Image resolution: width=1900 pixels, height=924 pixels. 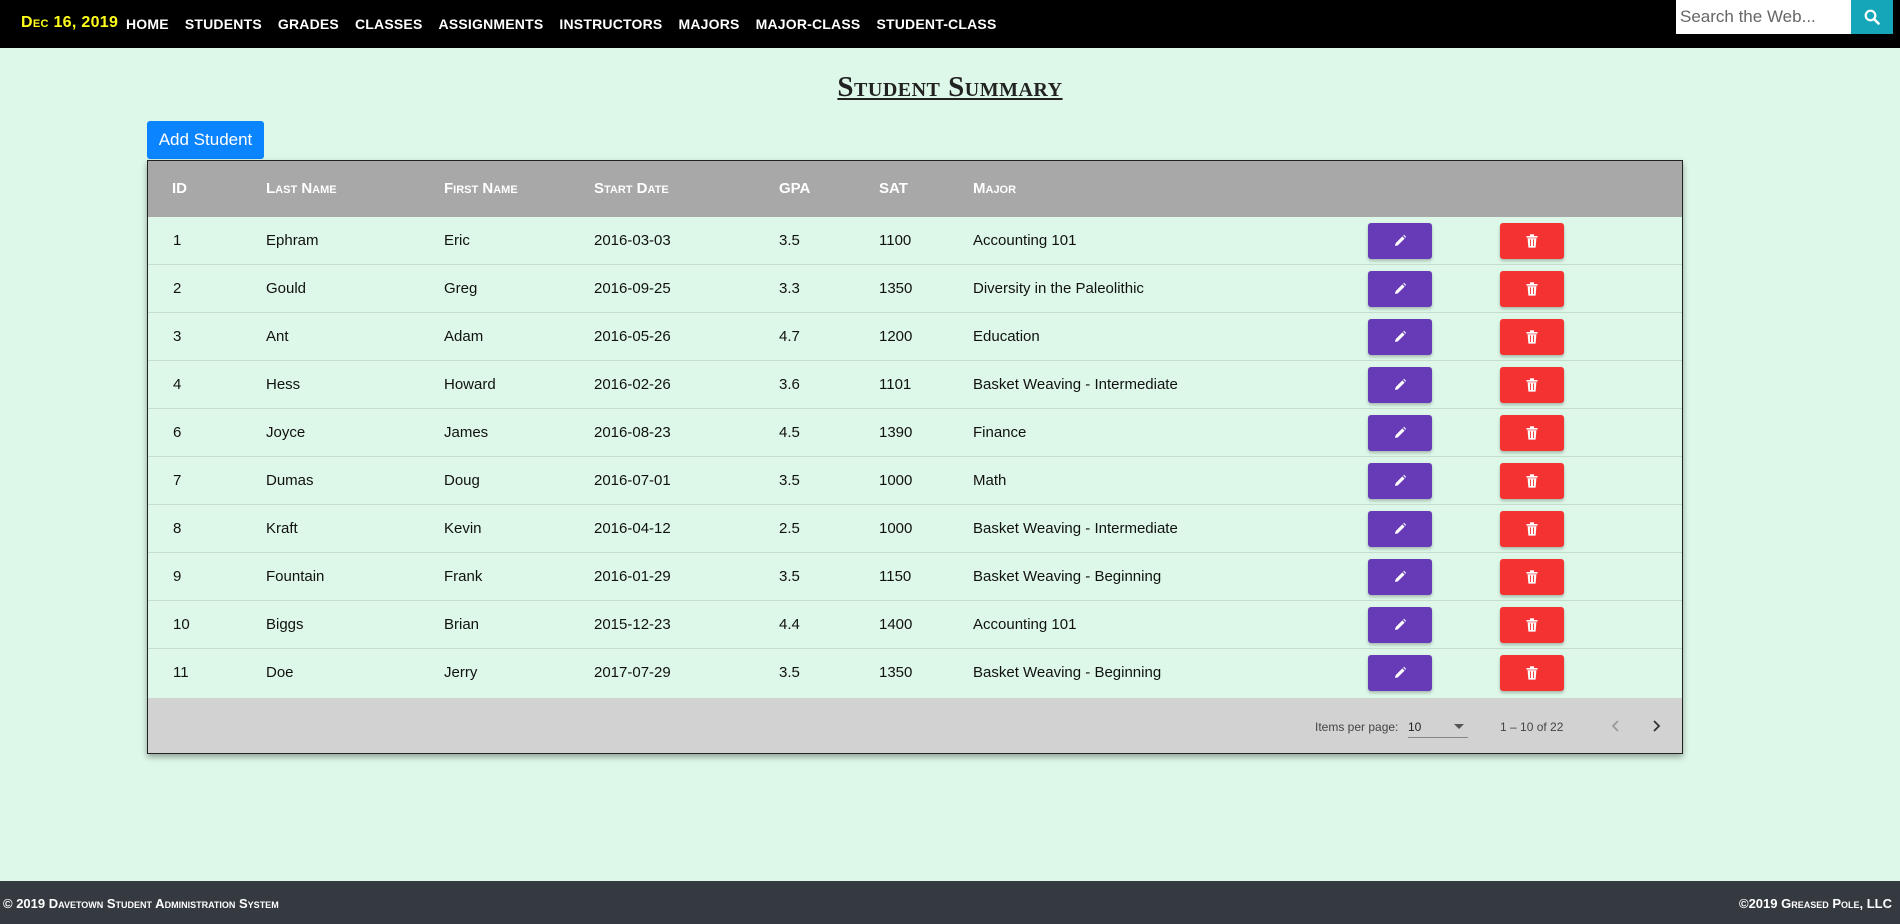 I want to click on cell-start-date: 2015-12-23, so click(x=632, y=624).